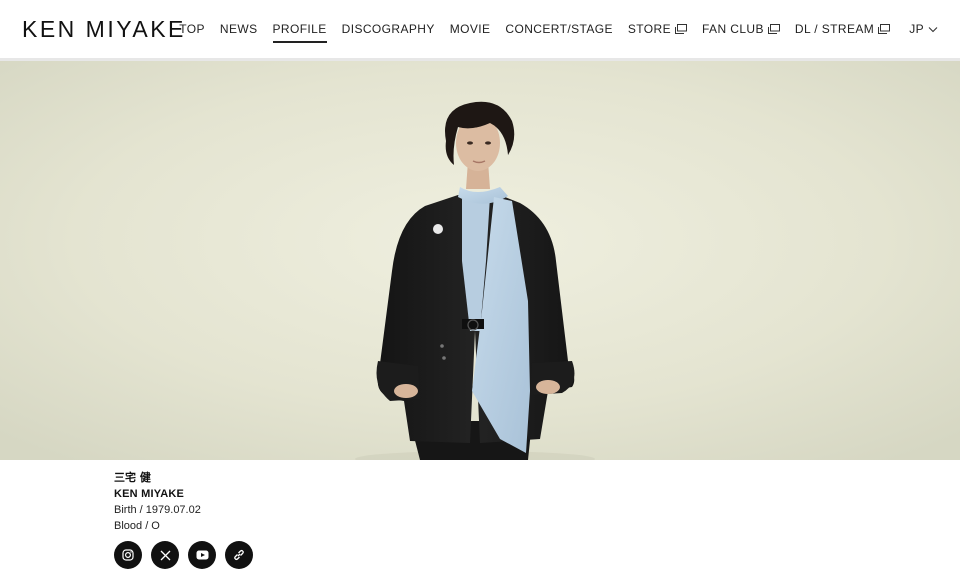 Image resolution: width=960 pixels, height=584 pixels. I want to click on language-selector: JP, so click(923, 29).